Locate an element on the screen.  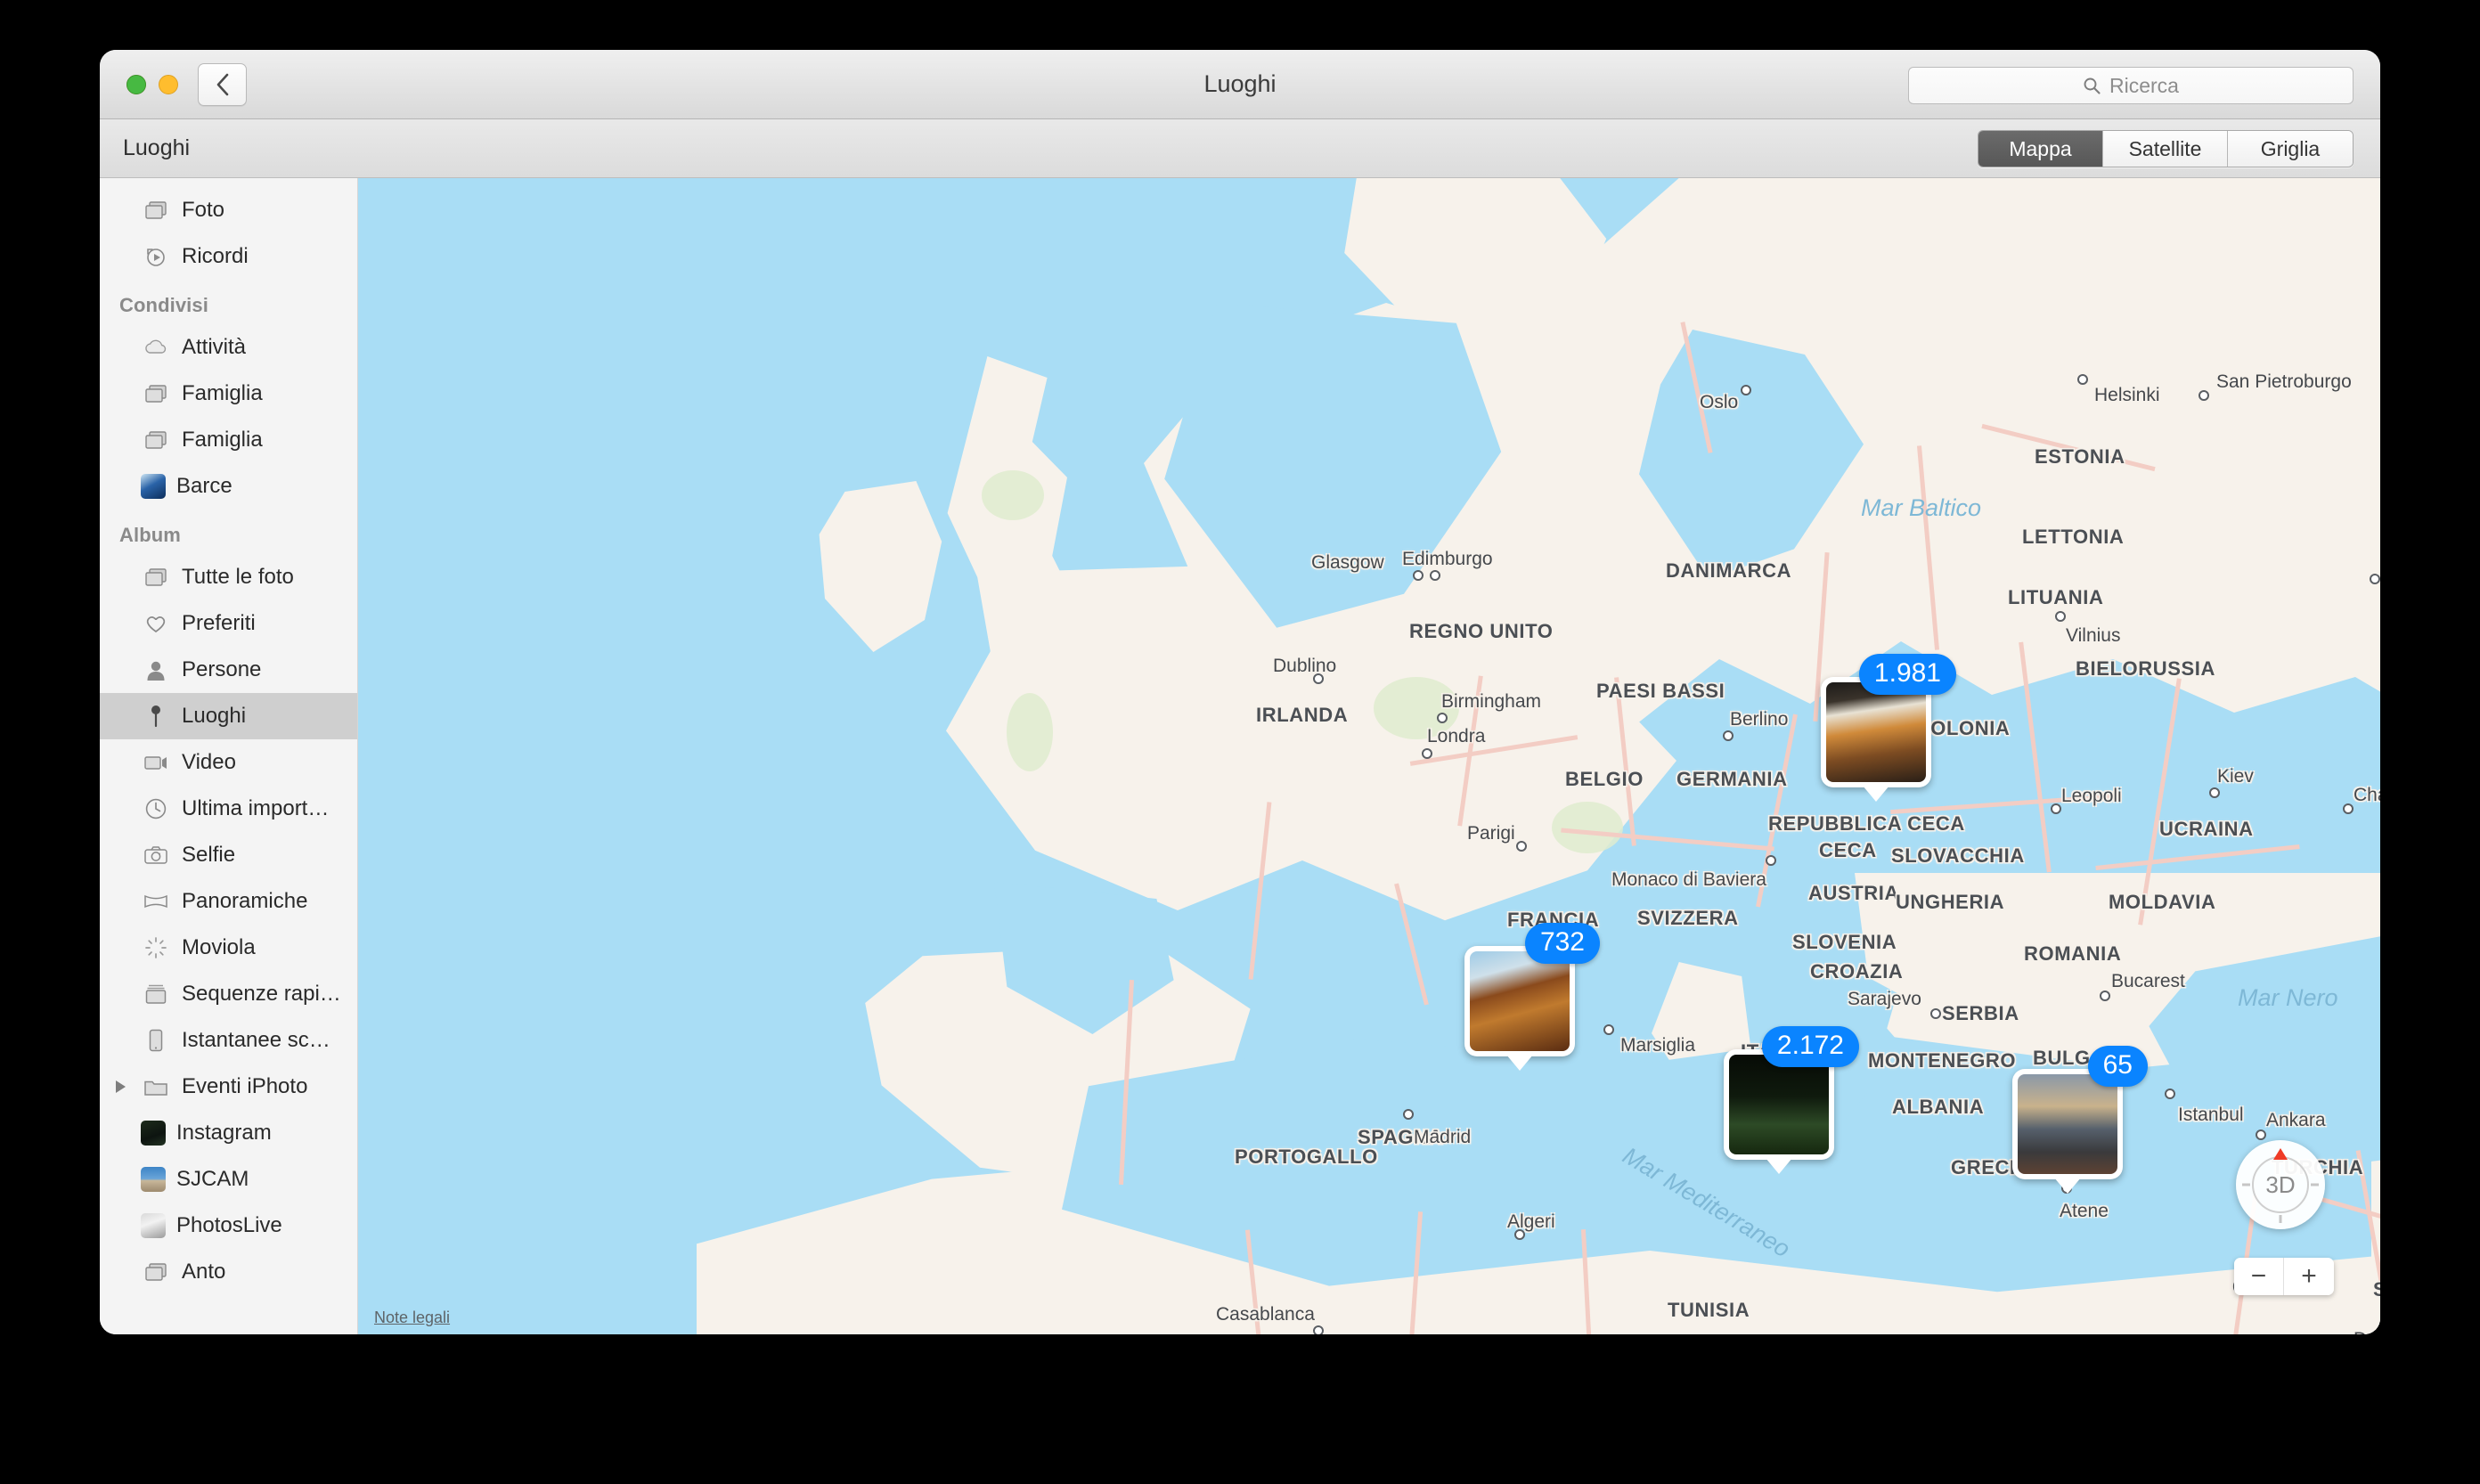
sidebar-item-luoghi: Luoghi is located at coordinates (228, 716).